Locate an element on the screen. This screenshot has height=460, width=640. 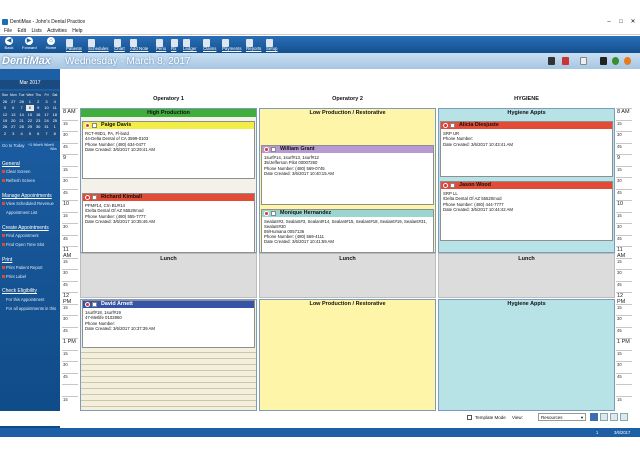
menu-edit: Edit is located at coordinates (21, 31).